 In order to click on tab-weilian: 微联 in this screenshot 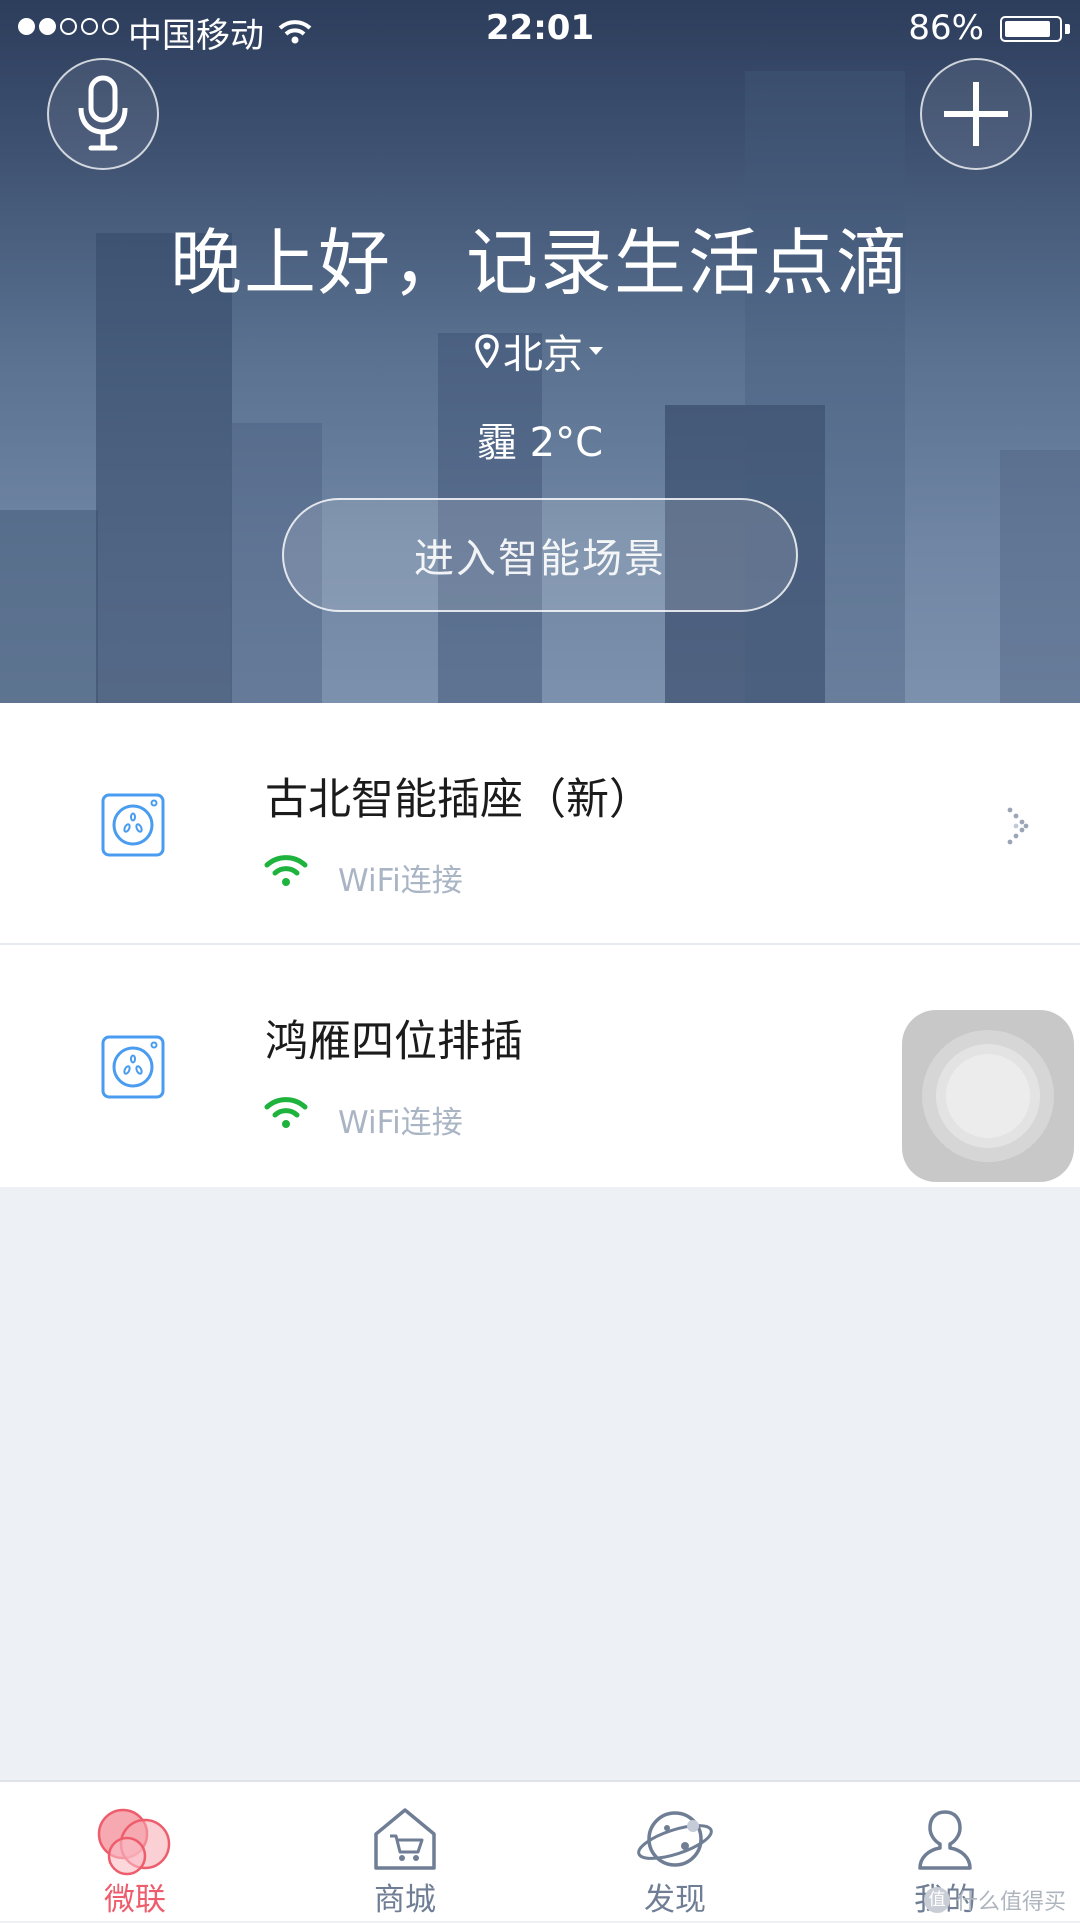, I will do `click(135, 1852)`.